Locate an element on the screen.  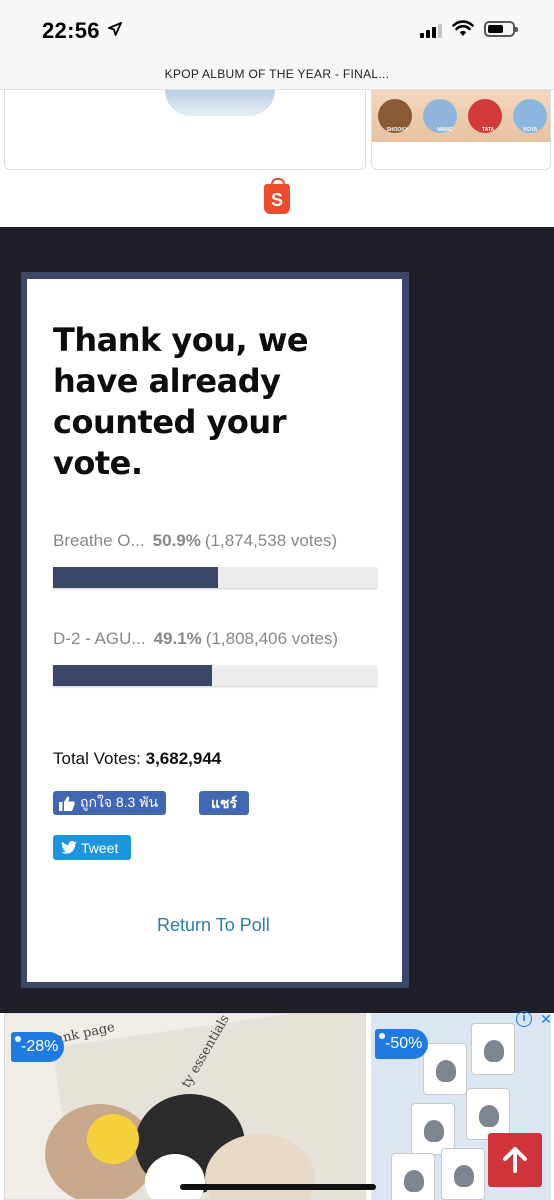
option-votes: (1,874,538 votes) is located at coordinates (271, 540).